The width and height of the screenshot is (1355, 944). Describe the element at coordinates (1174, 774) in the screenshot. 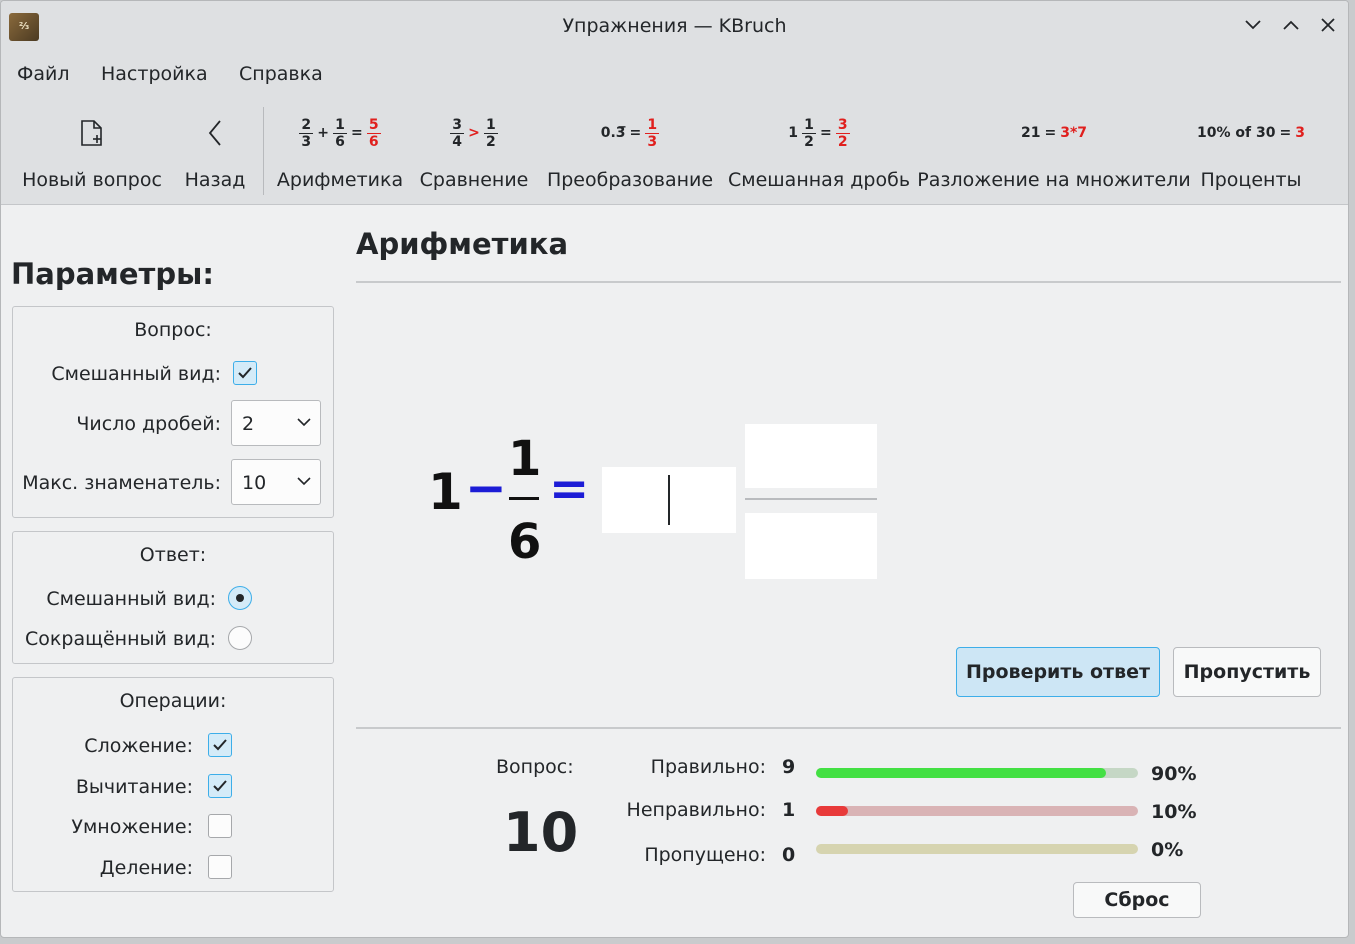

I see `correct-percent: 90%` at that location.